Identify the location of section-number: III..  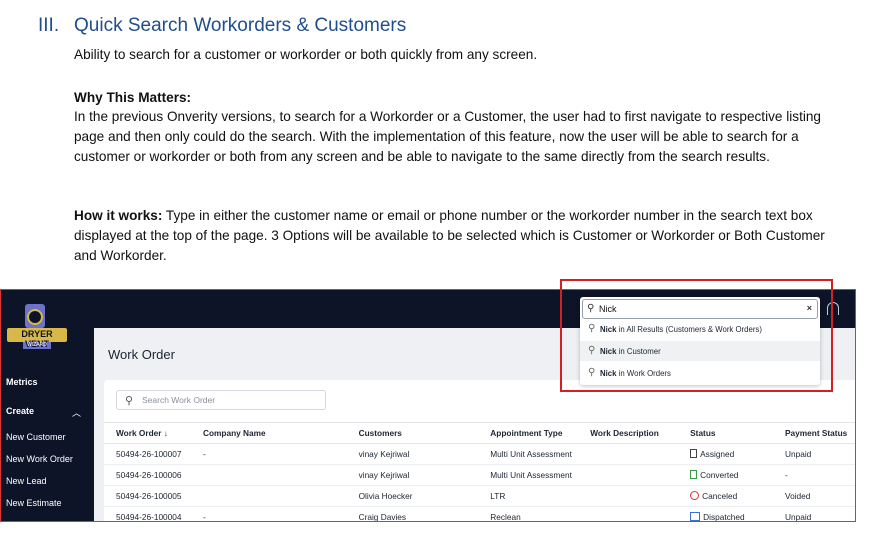
(49, 25).